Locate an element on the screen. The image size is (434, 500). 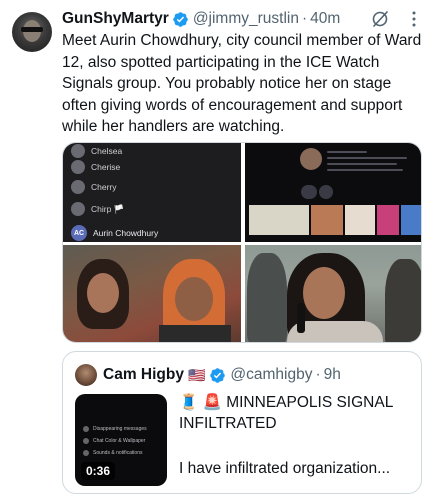
media-image-photo-two-women is located at coordinates (152, 293).